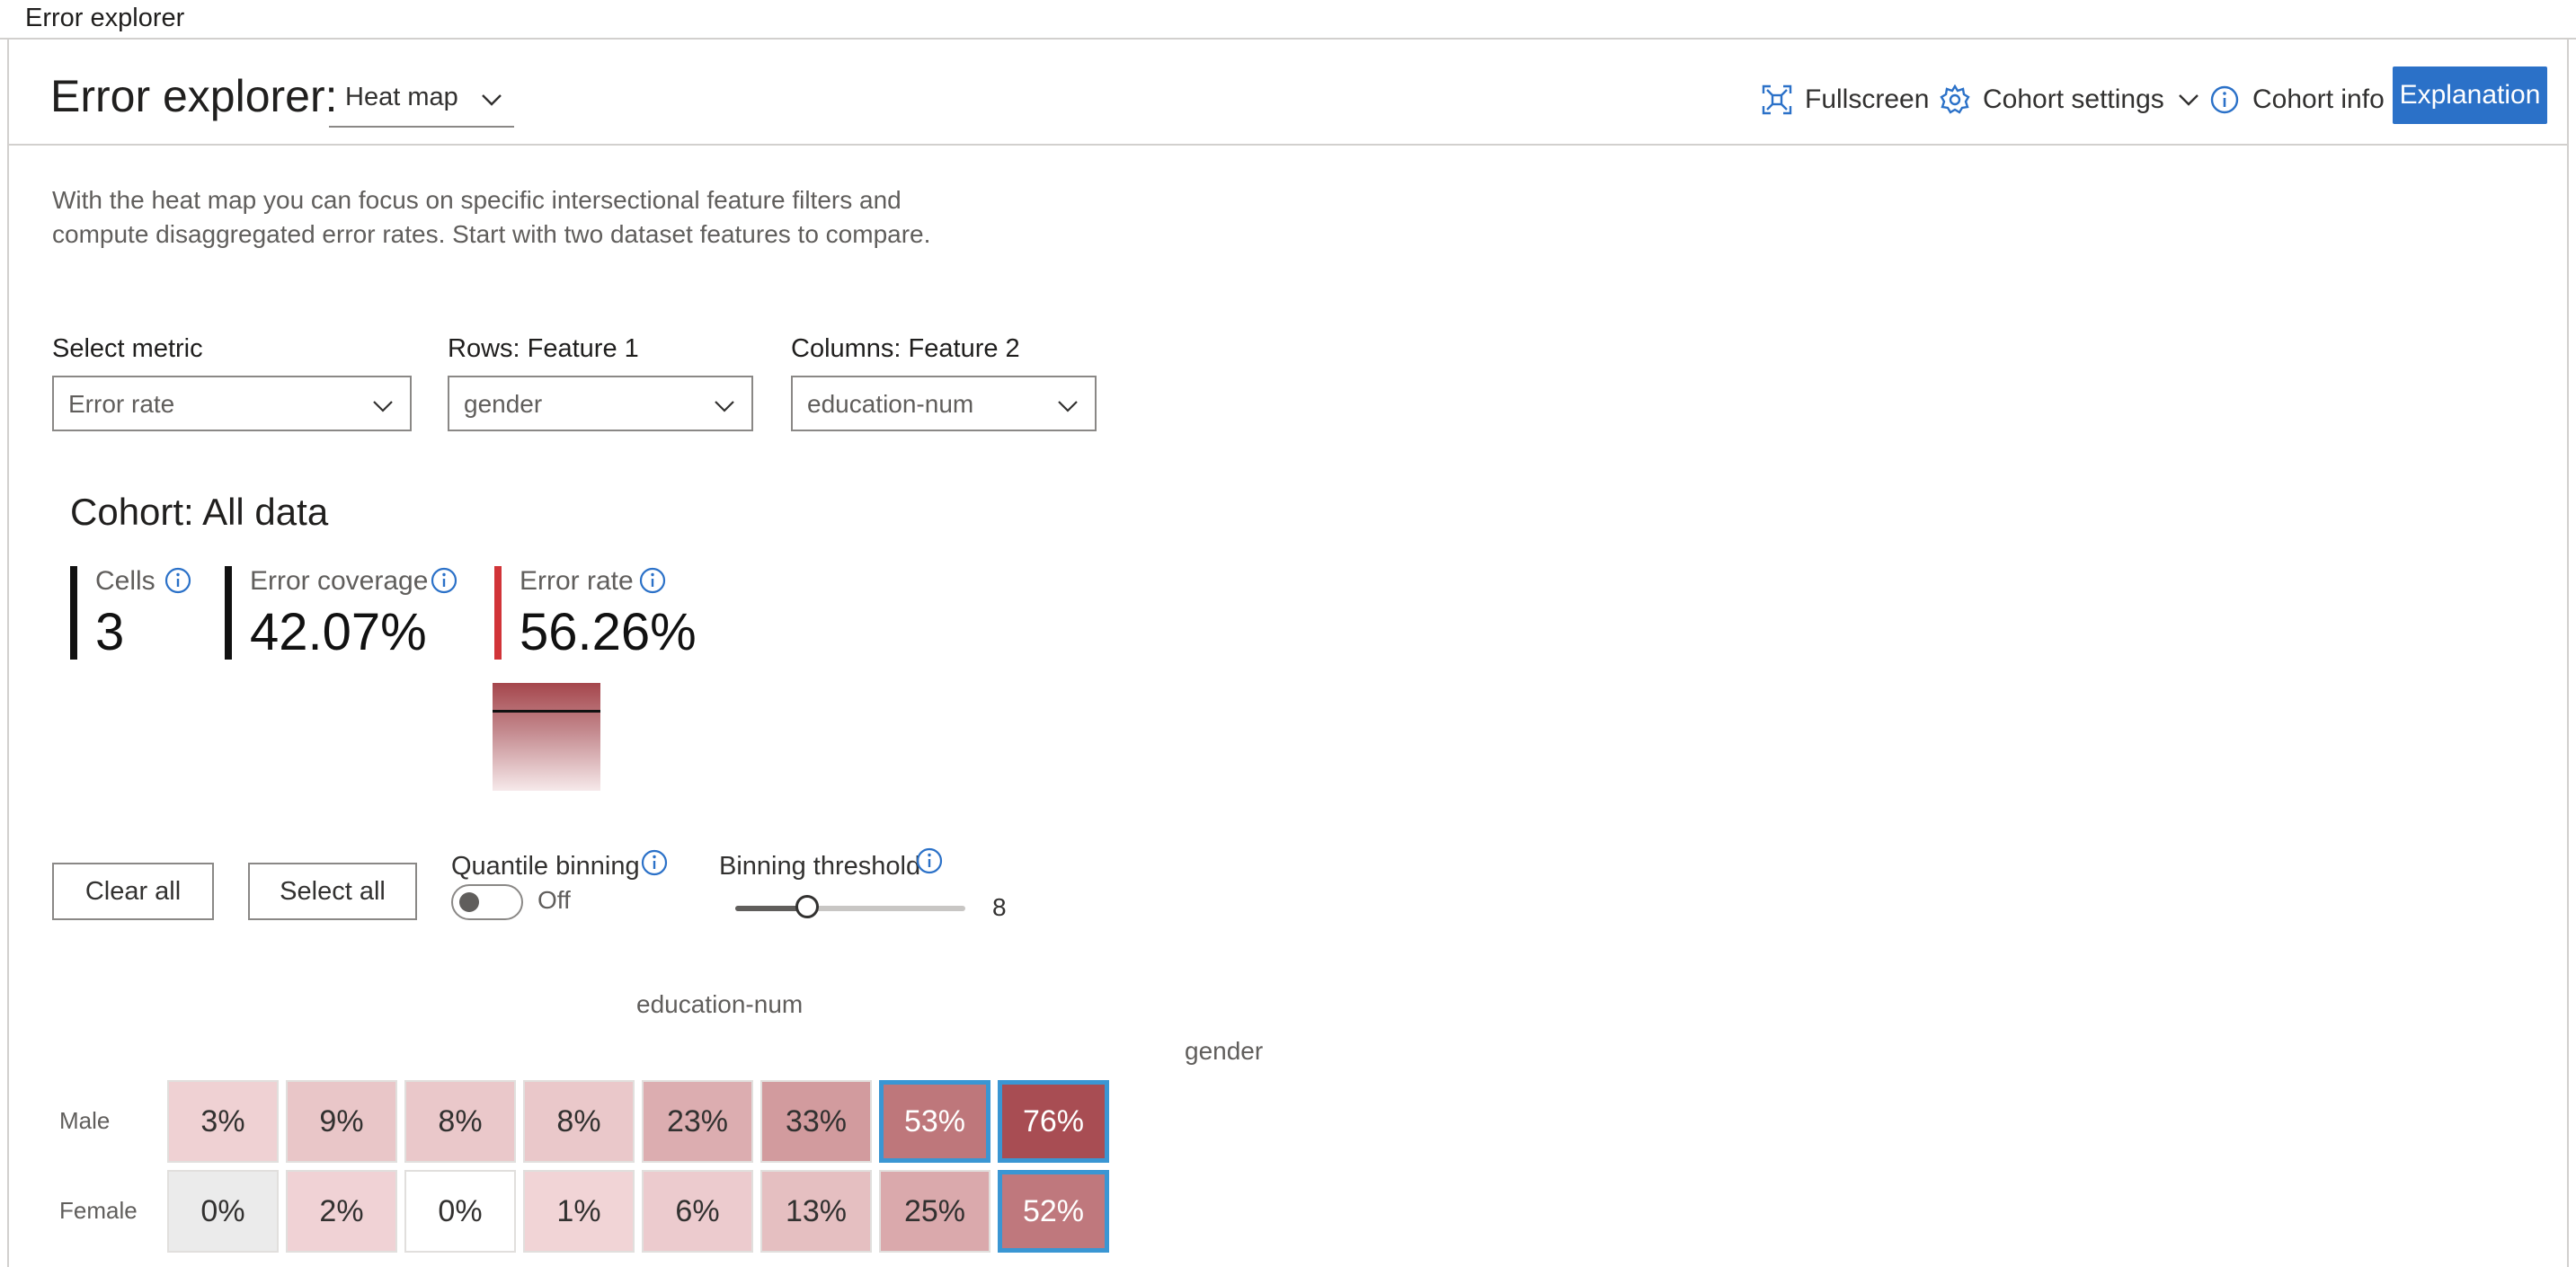 The width and height of the screenshot is (2576, 1267). I want to click on error-rate-label: Error rate, so click(577, 581).